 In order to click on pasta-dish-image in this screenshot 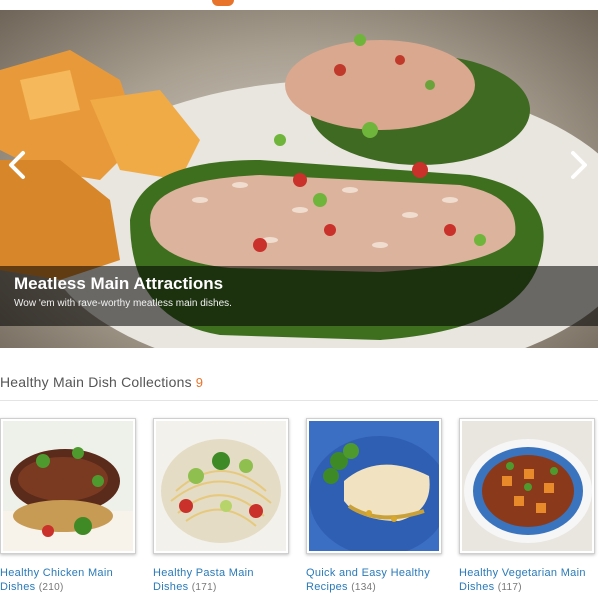, I will do `click(221, 486)`.